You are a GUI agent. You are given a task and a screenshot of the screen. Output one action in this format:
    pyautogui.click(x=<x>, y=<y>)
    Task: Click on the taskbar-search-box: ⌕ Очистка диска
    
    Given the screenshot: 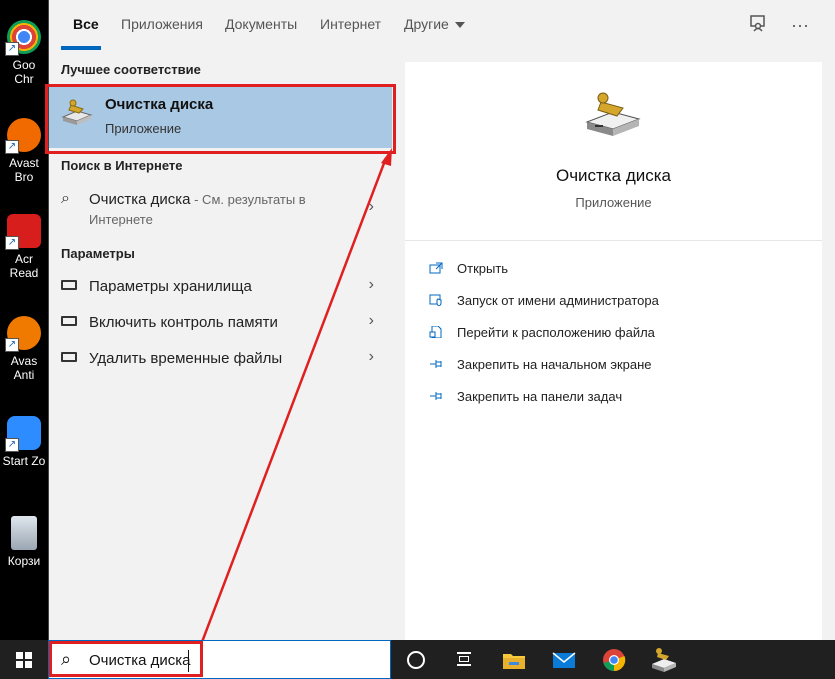 What is the action you would take?
    pyautogui.click(x=219, y=659)
    